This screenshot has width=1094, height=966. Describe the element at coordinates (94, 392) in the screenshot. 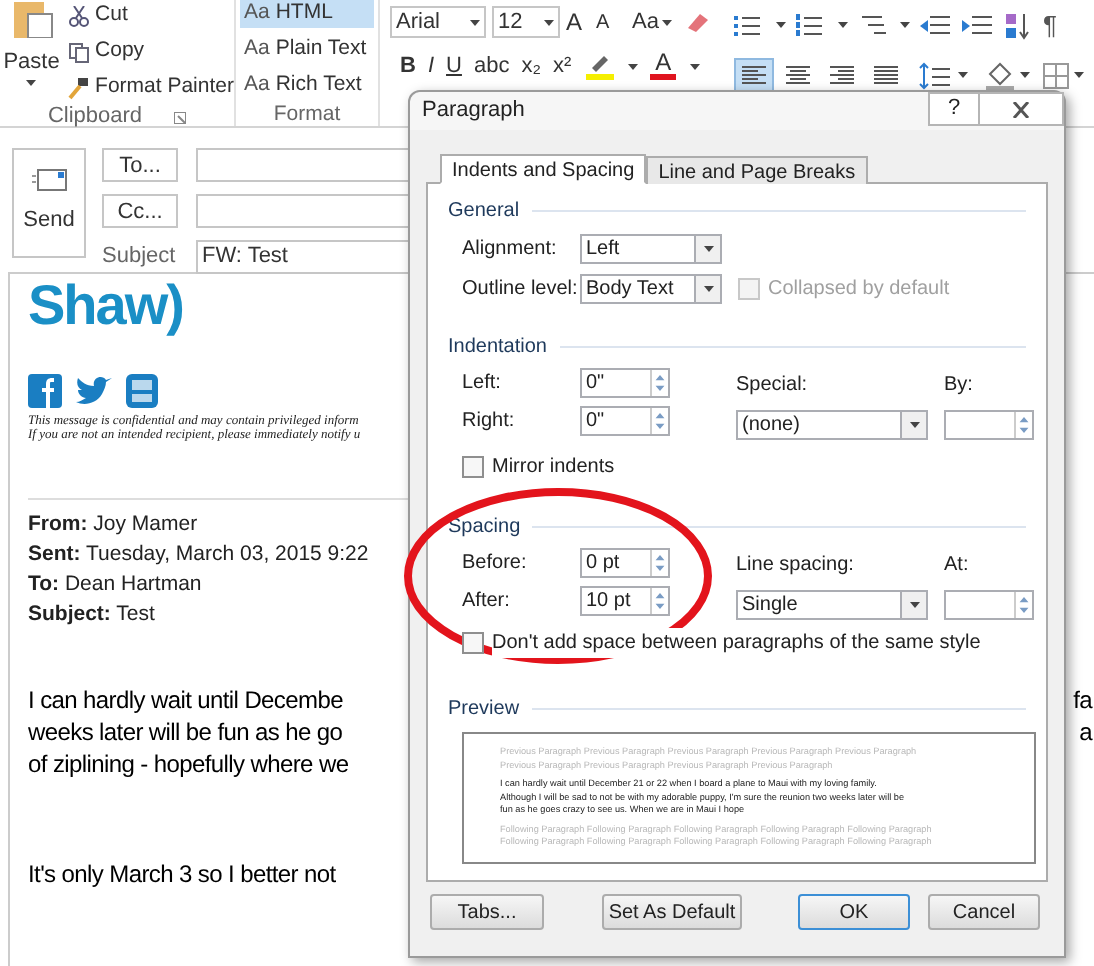

I see `bird-icon` at that location.